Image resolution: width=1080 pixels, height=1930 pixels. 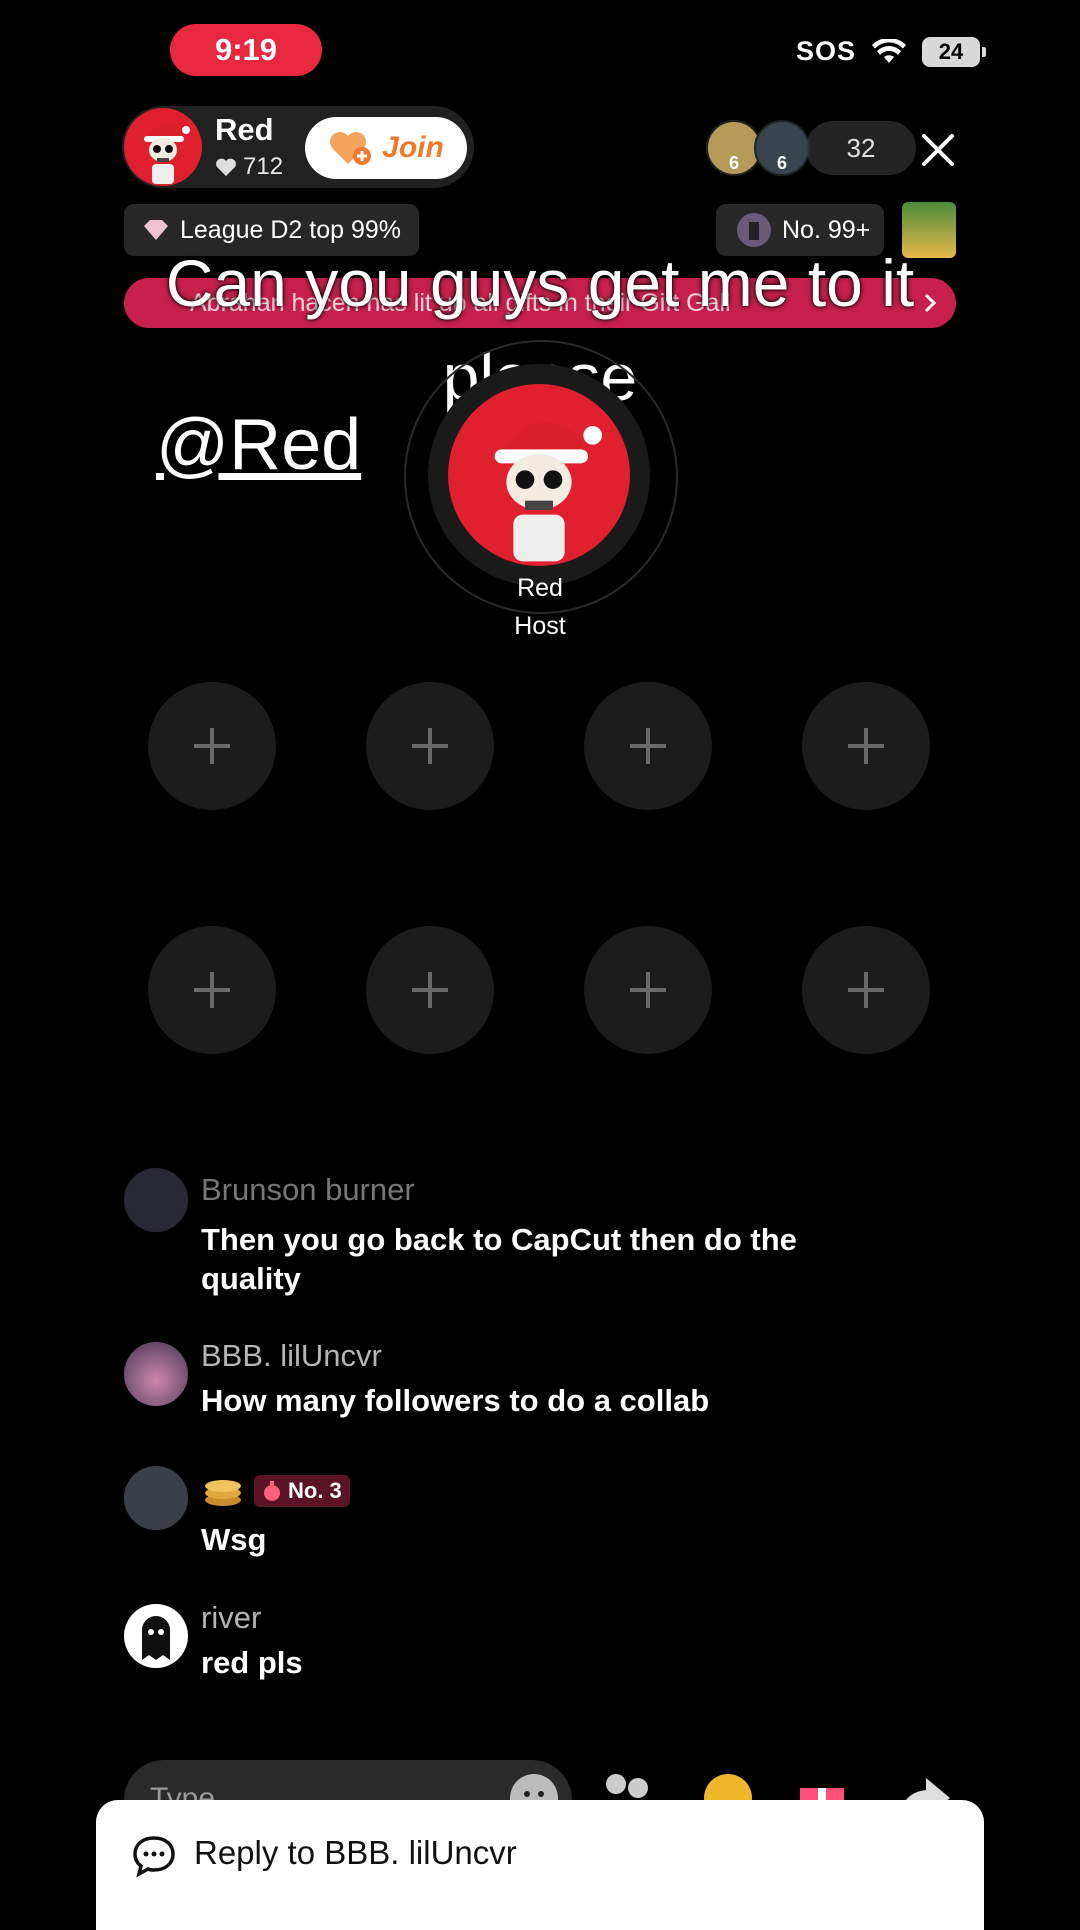 What do you see at coordinates (455, 1400) in the screenshot?
I see `chat-message: How many followers to do a collab` at bounding box center [455, 1400].